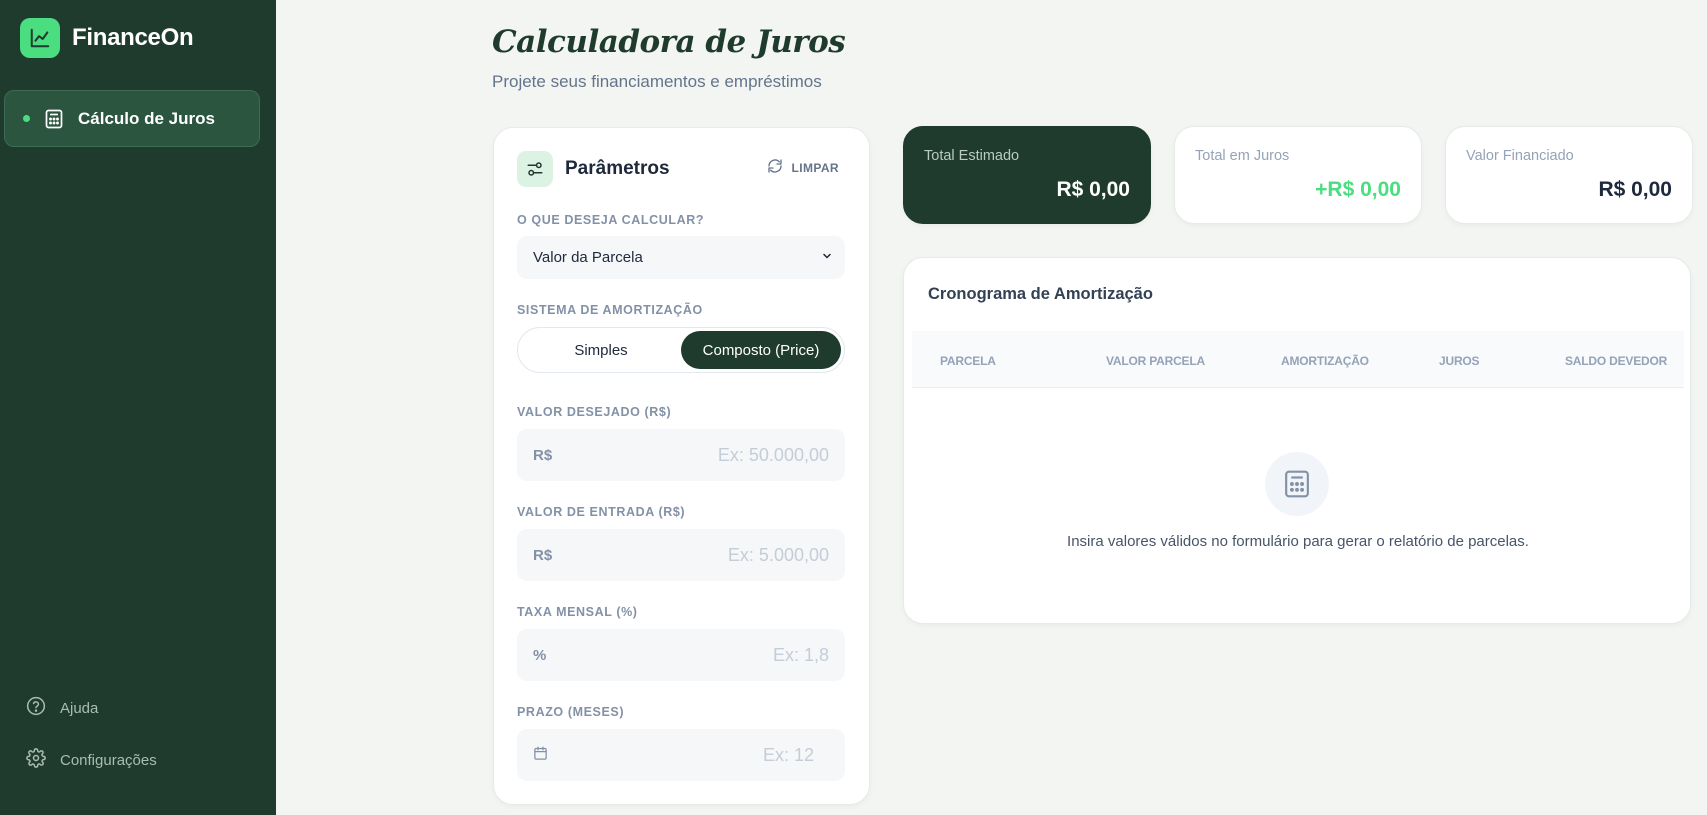 The height and width of the screenshot is (815, 1707). I want to click on monthly-rate-input: % Ex: 1,8, so click(681, 655).